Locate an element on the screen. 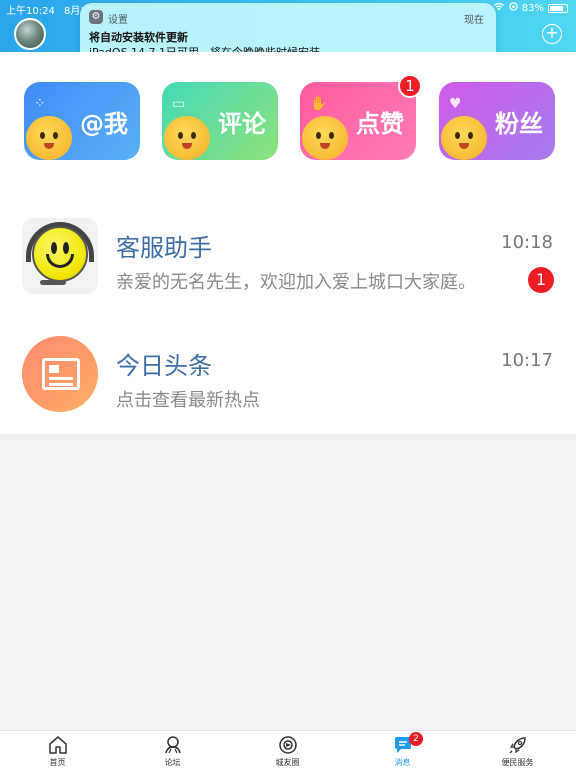 This screenshot has height=768, width=576. category-tiles: ⁘ @我 ▭ 评论 ✋ 点赞 1 ♥ 粉丝 is located at coordinates (288, 117).